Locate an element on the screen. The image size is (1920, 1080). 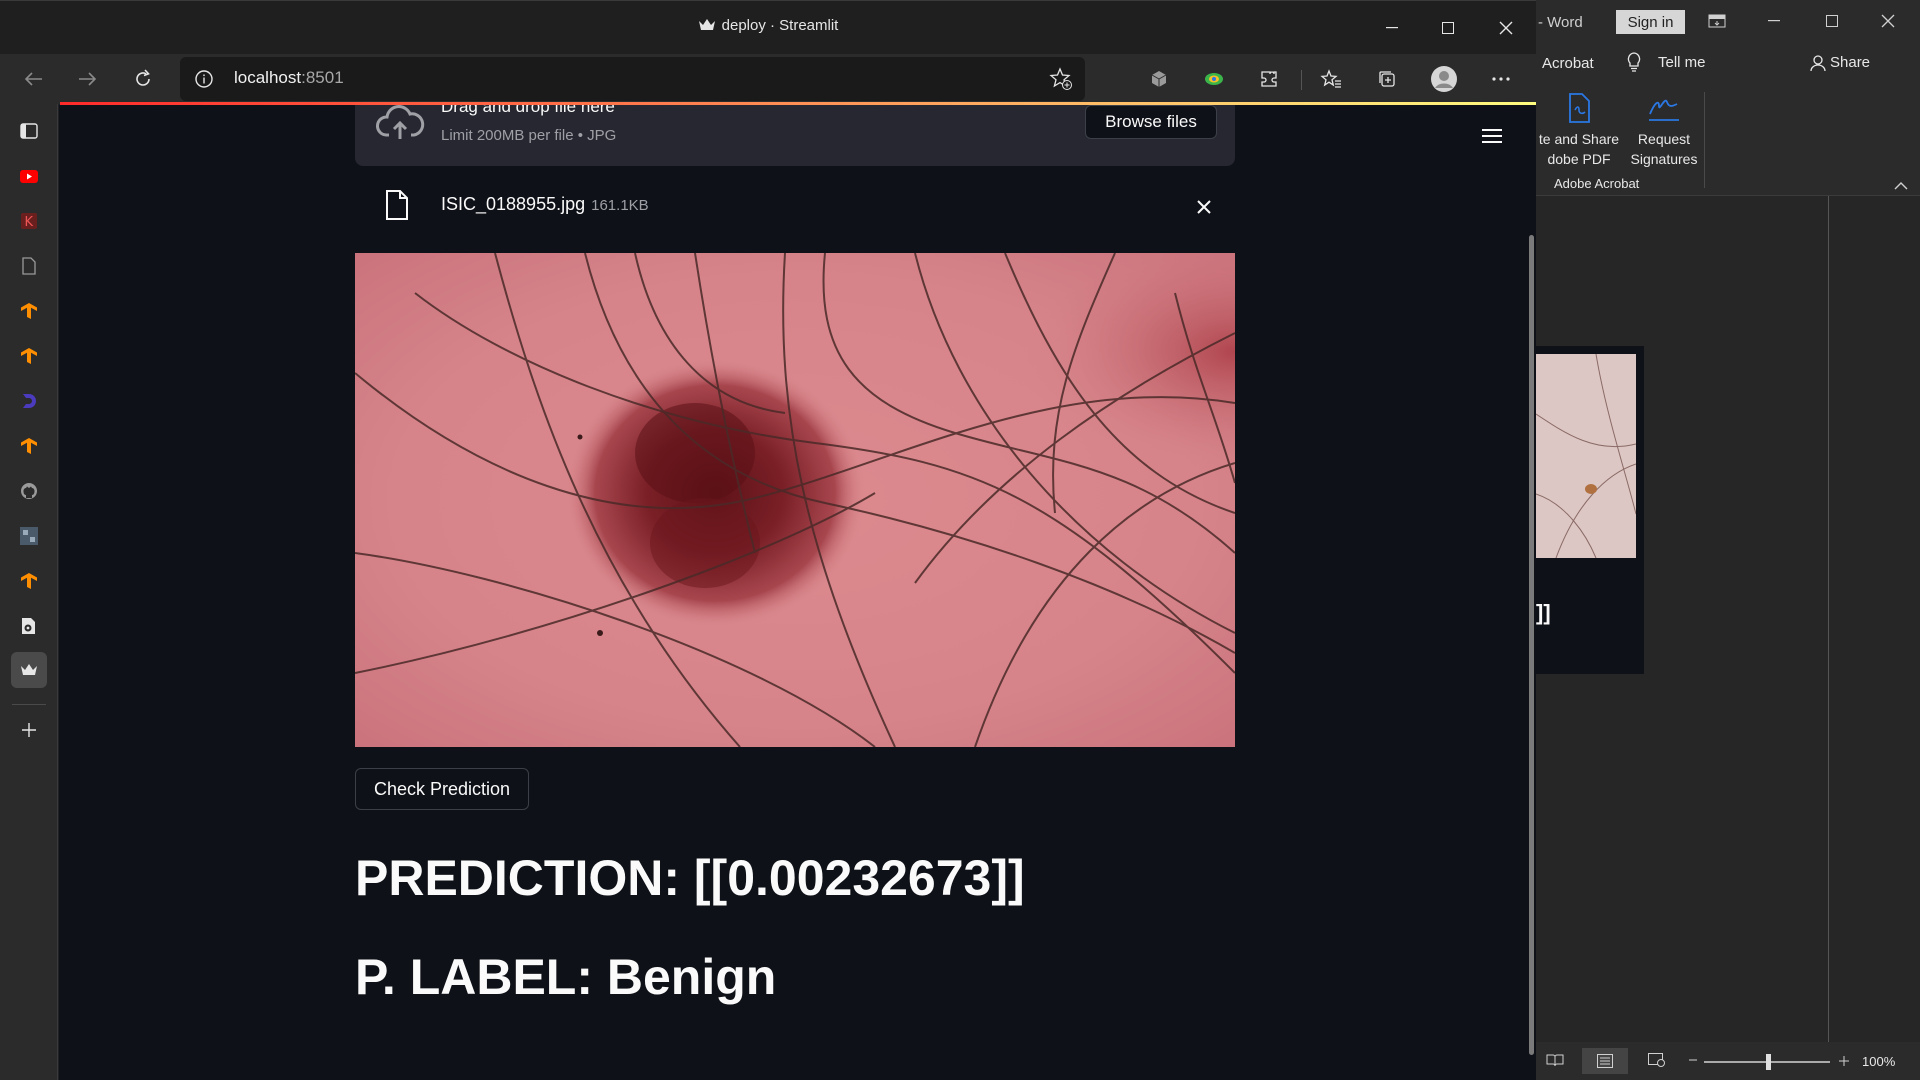
lightbulb-icon is located at coordinates (1634, 64).